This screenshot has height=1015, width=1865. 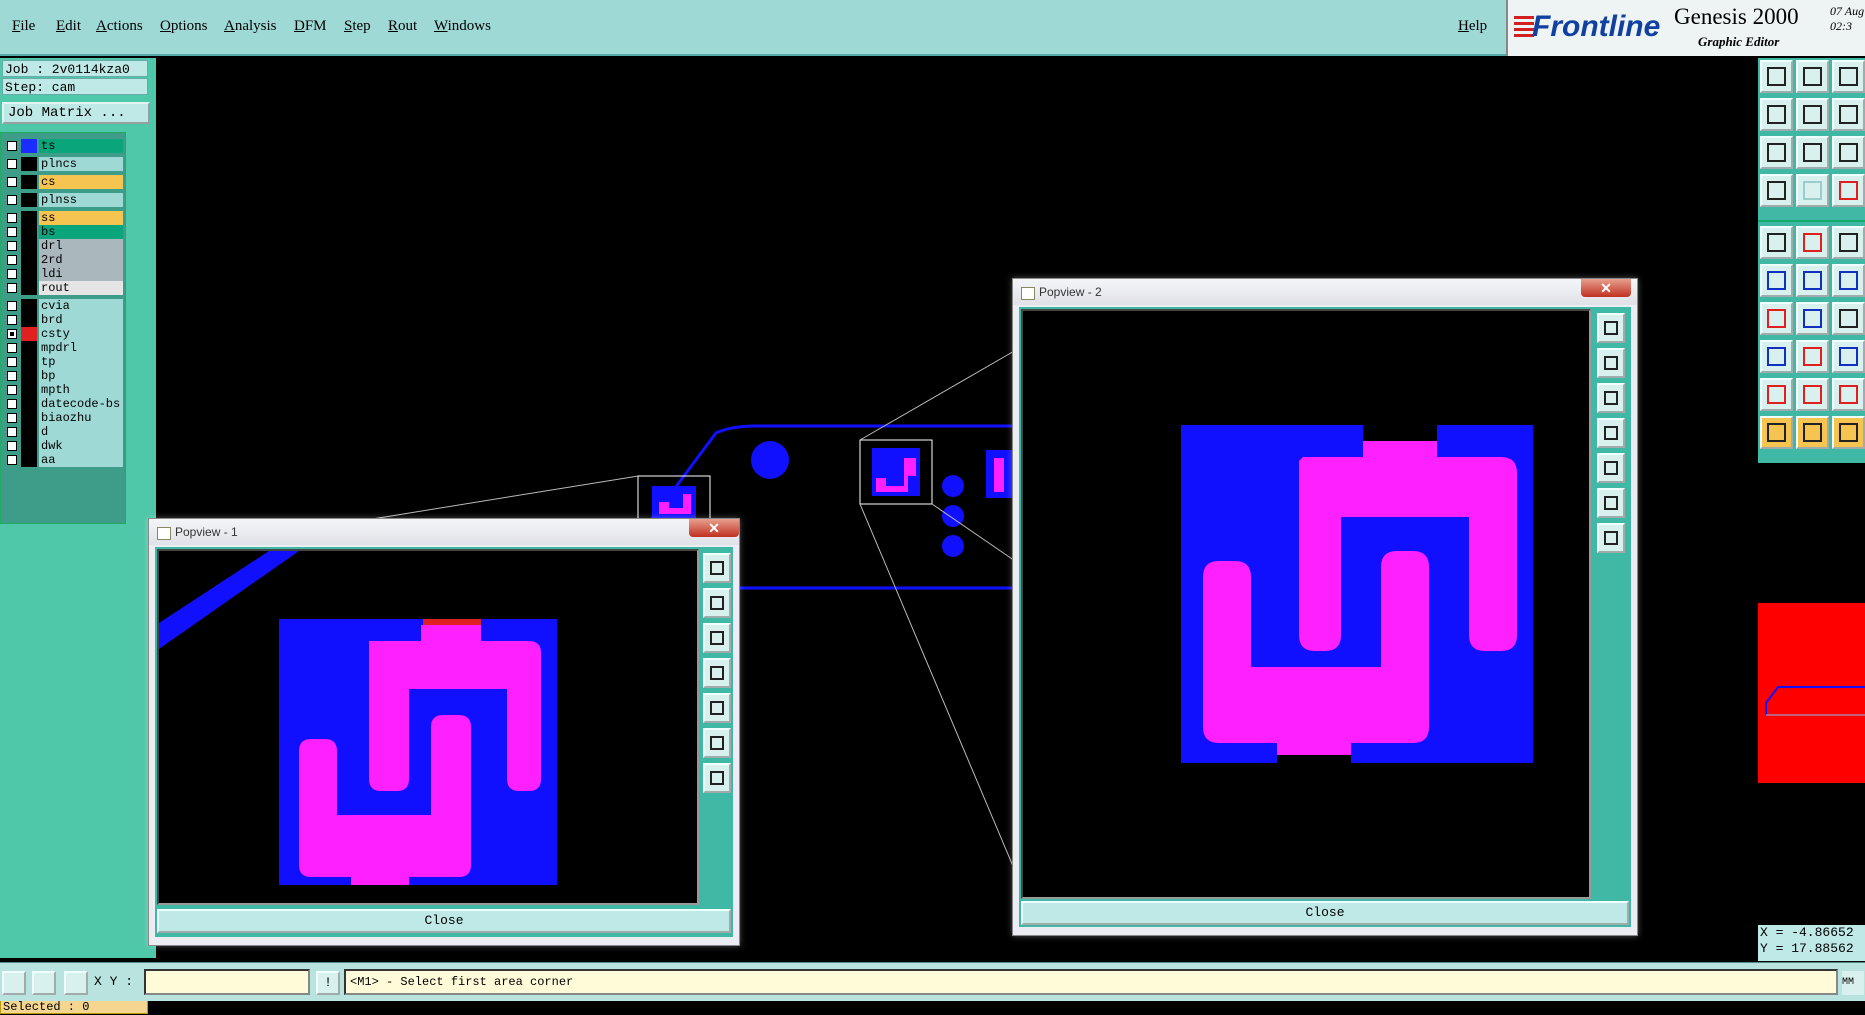 What do you see at coordinates (357, 26) in the screenshot?
I see `menu-step: Step` at bounding box center [357, 26].